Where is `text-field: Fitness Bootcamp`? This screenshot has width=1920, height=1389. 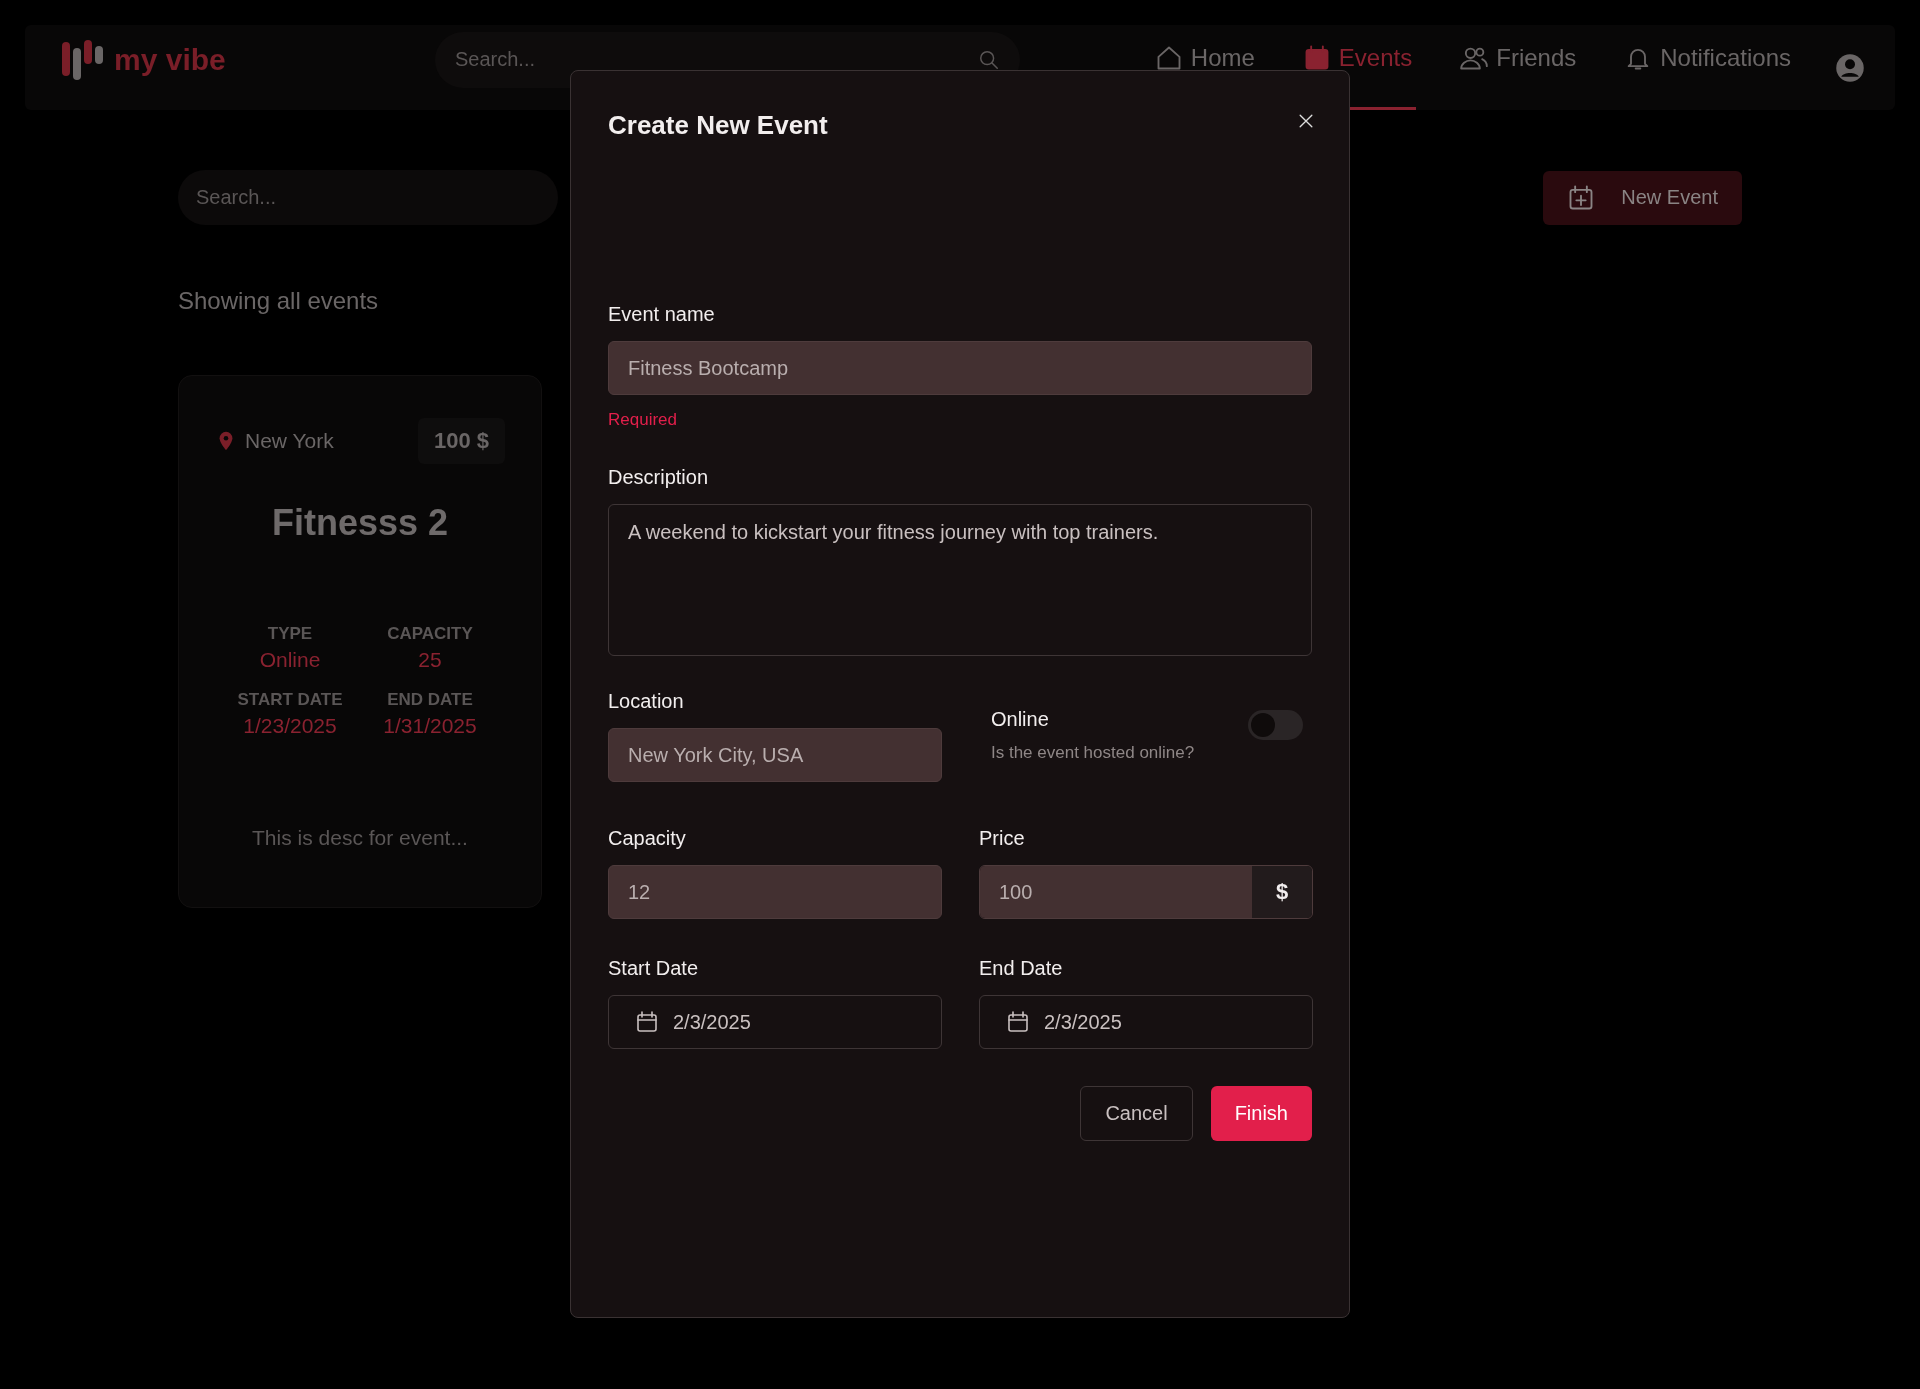
text-field: Fitness Bootcamp is located at coordinates (960, 368).